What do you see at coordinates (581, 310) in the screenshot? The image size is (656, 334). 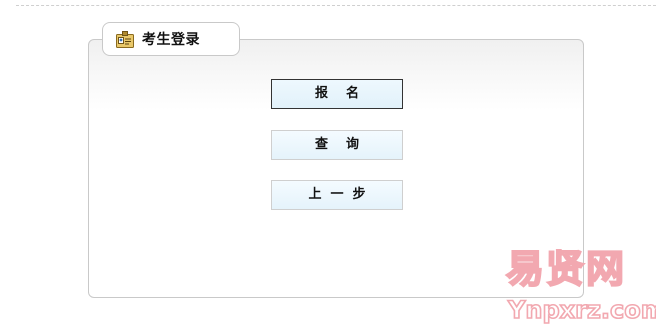 I see `svg-text: Ynpxrz.com` at bounding box center [581, 310].